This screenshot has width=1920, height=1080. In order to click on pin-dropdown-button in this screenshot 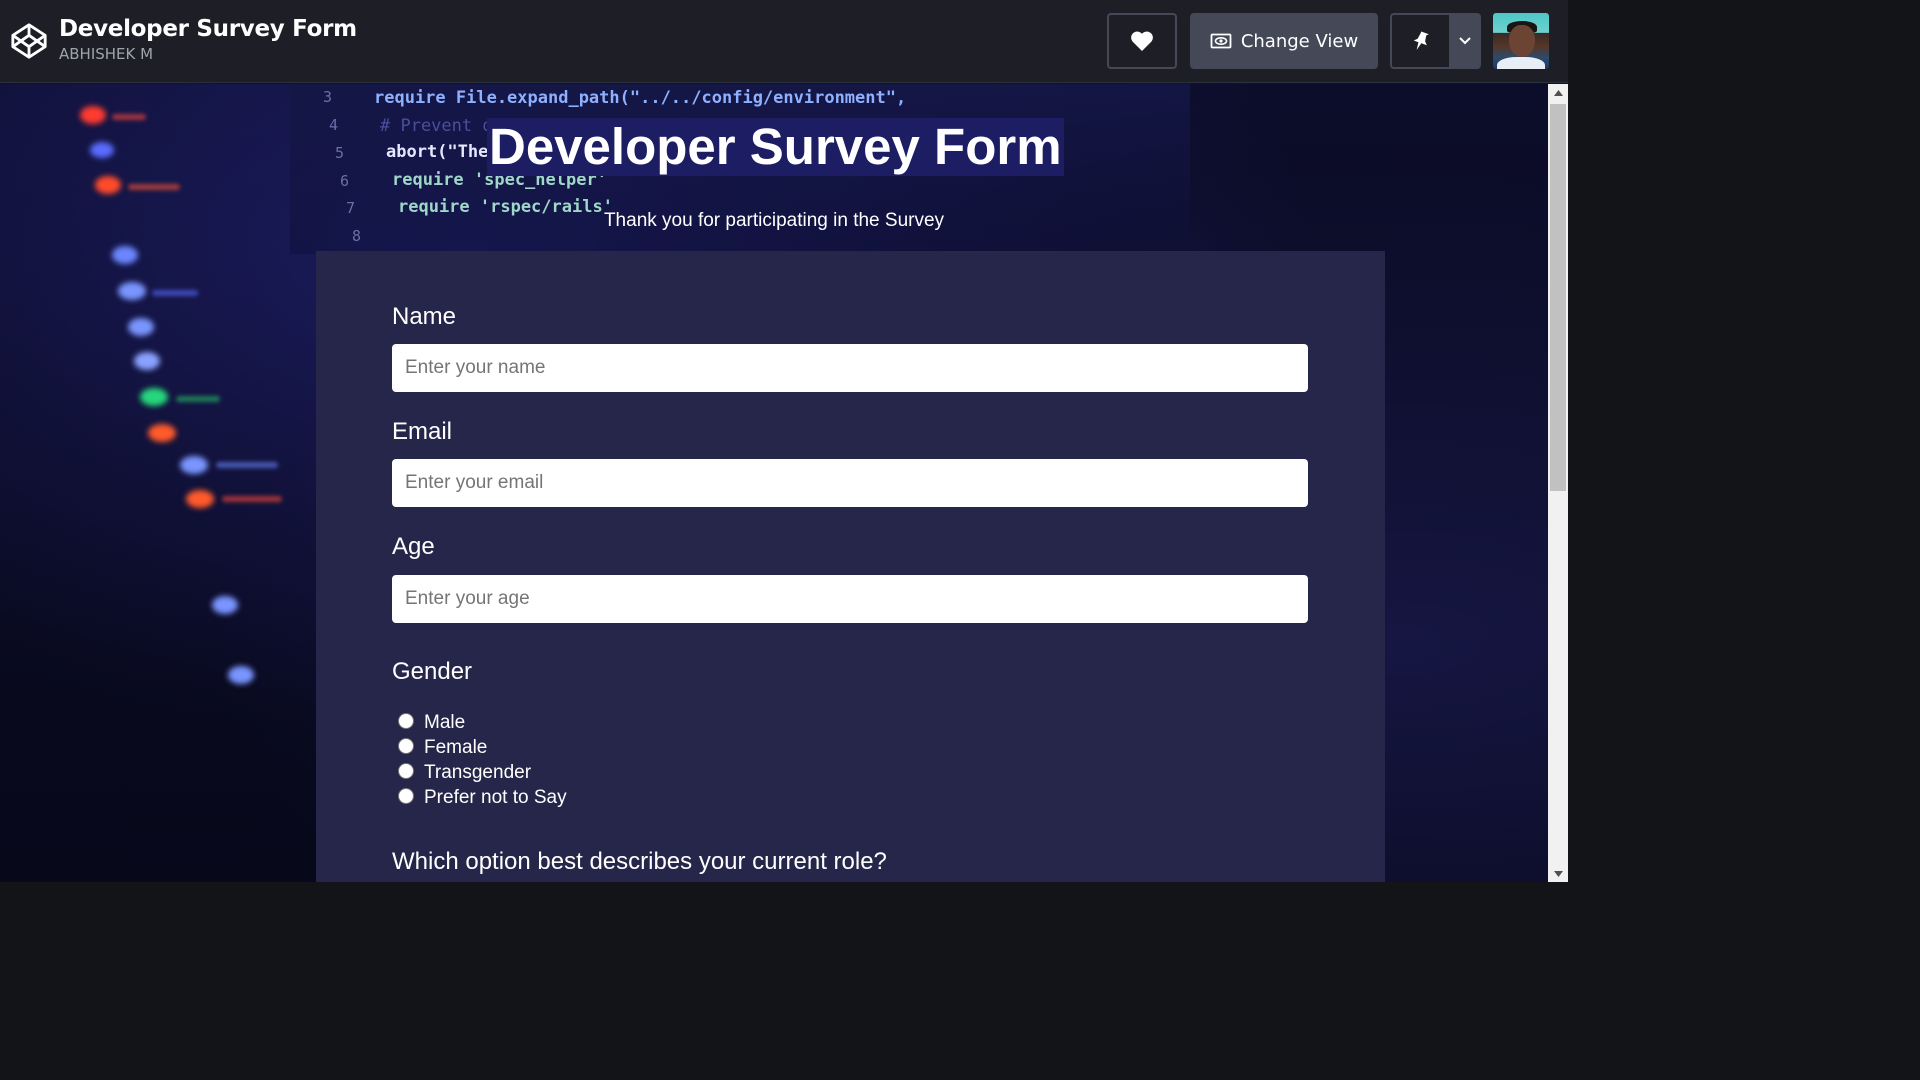, I will do `click(1465, 41)`.